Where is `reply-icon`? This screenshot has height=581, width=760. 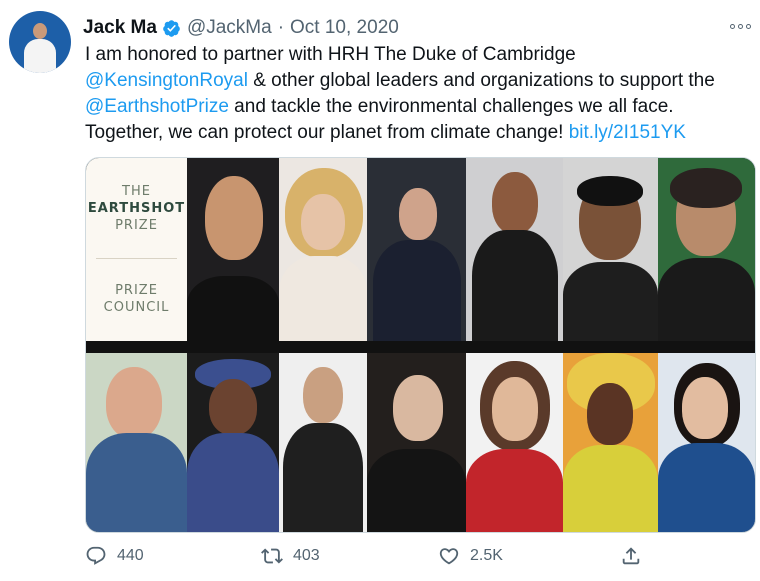
reply-icon is located at coordinates (96, 555).